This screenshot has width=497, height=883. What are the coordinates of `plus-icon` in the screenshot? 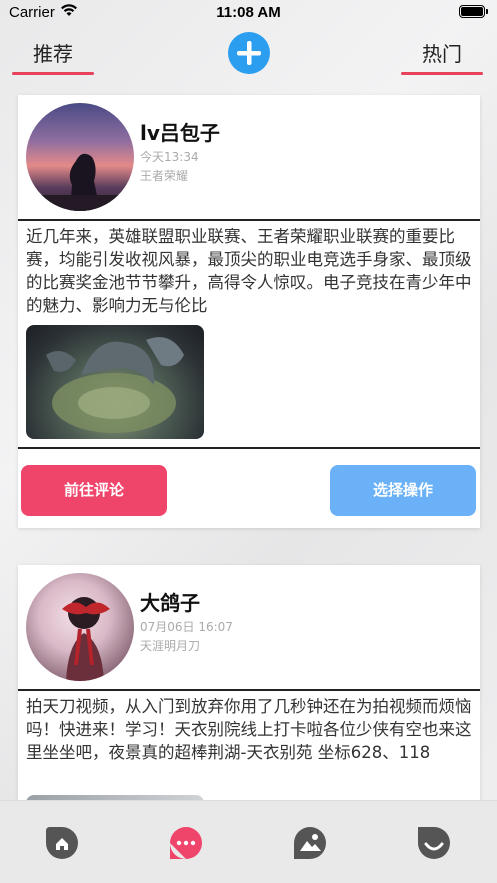 It's located at (249, 53).